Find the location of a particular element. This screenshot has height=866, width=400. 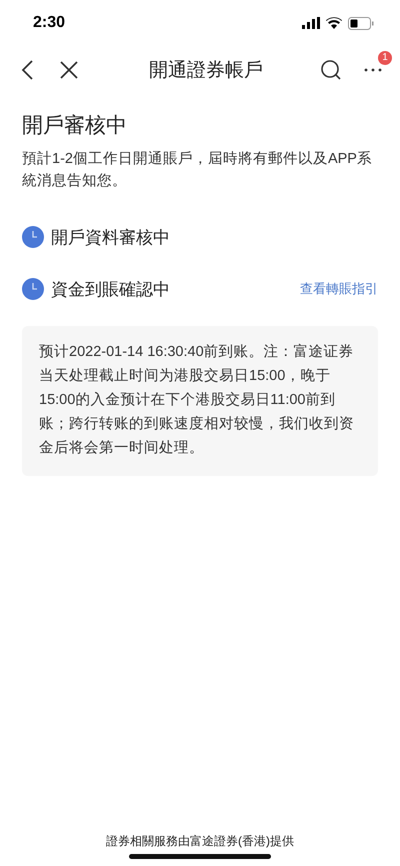

status-time: 2:30 is located at coordinates (49, 23).